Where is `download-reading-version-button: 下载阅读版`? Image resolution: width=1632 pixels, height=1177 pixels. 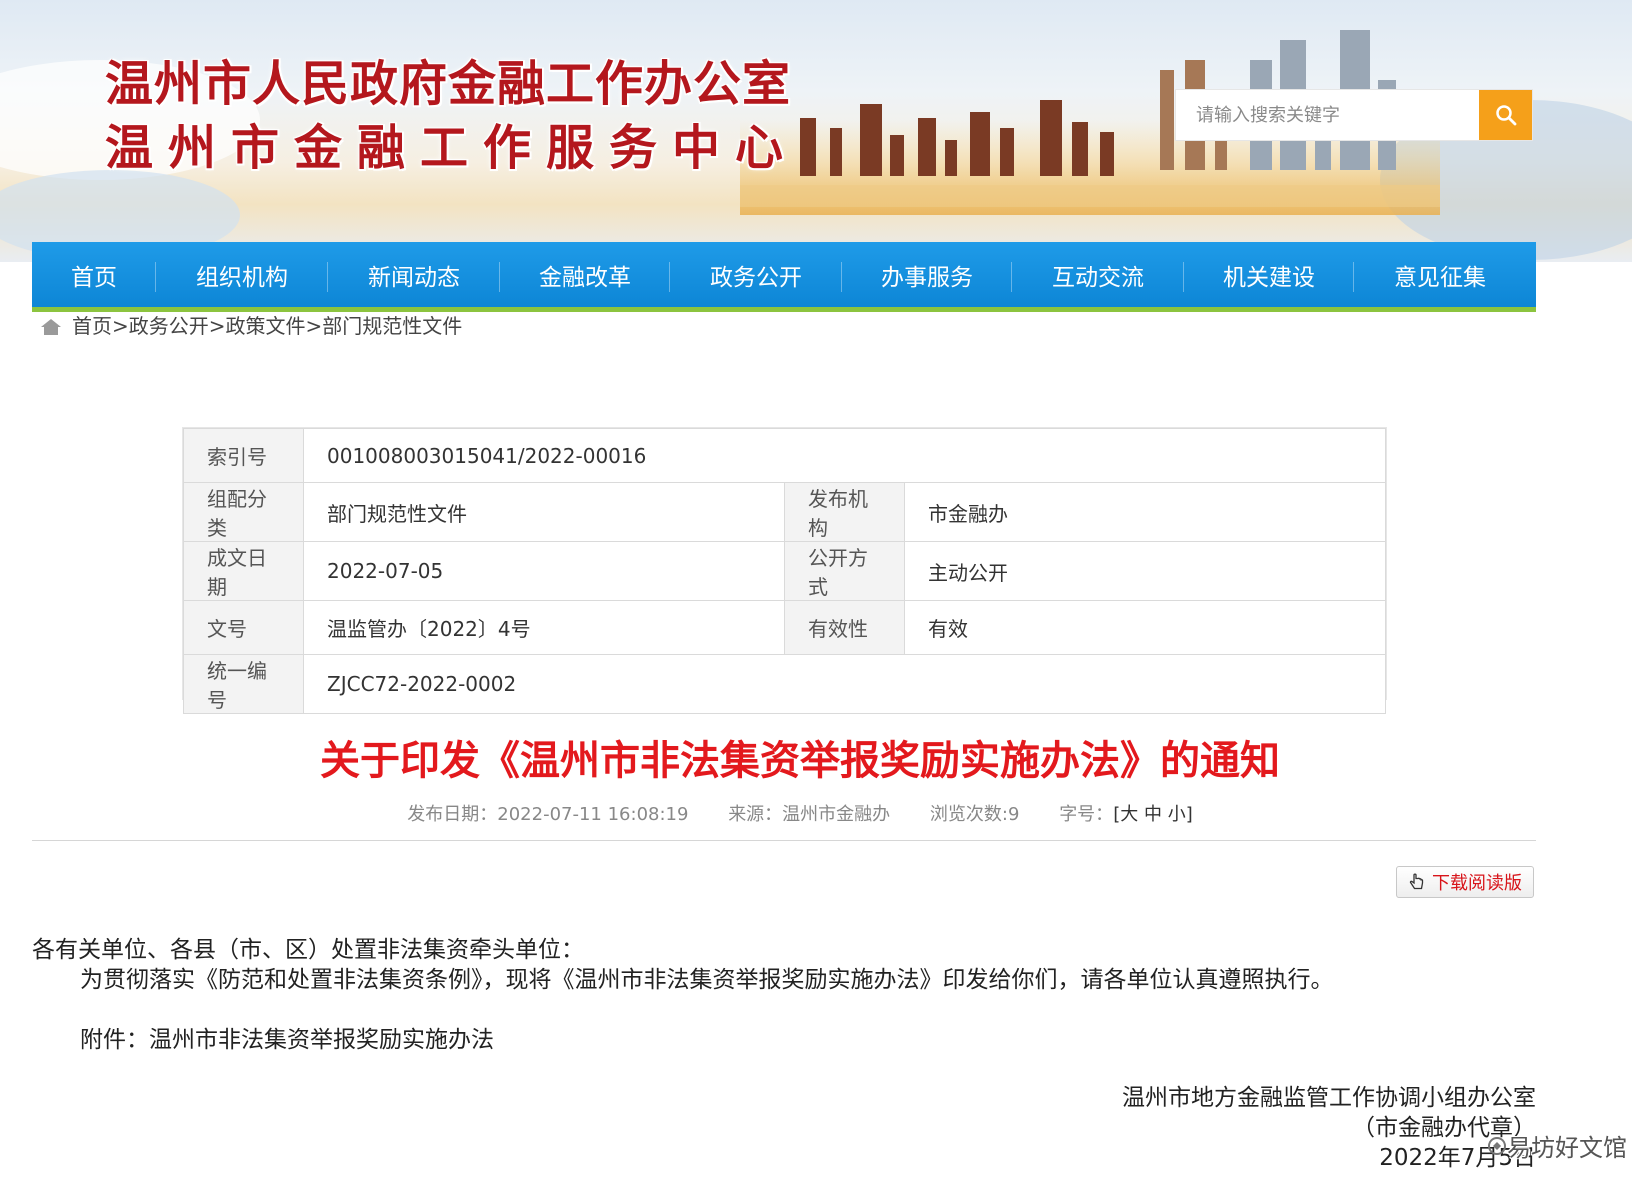
download-reading-version-button: 下载阅读版 is located at coordinates (1465, 882).